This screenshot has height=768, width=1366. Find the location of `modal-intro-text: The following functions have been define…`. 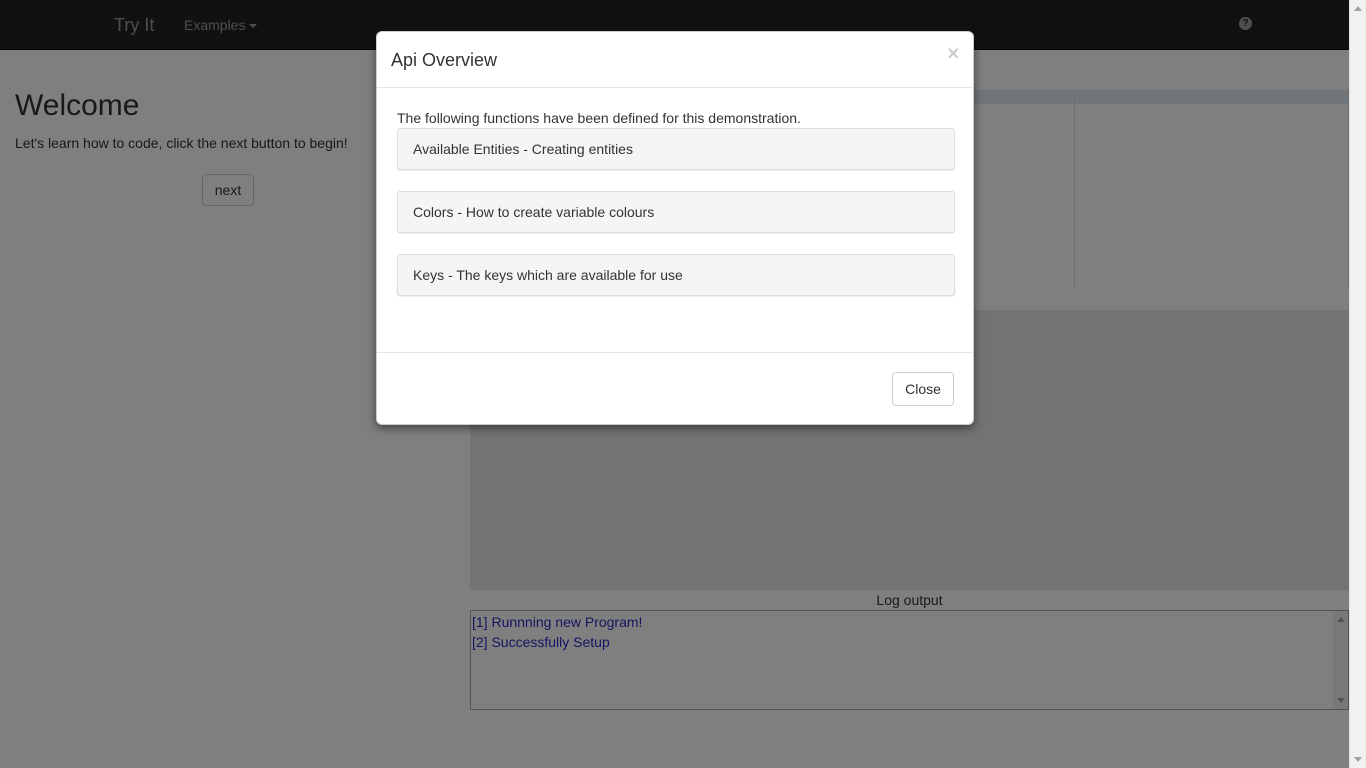

modal-intro-text: The following functions have been define… is located at coordinates (599, 118).